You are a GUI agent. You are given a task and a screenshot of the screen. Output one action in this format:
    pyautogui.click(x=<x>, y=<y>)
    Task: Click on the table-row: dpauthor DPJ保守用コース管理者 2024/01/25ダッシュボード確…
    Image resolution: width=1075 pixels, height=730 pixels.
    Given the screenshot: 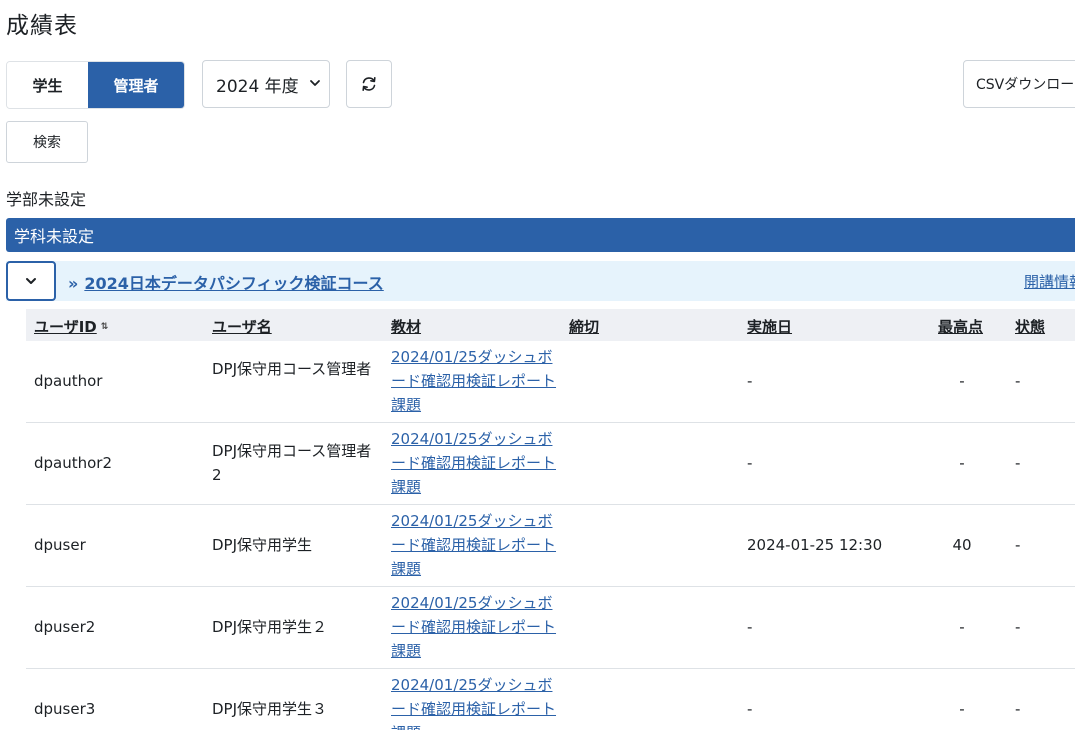 What is the action you would take?
    pyautogui.click(x=550, y=382)
    